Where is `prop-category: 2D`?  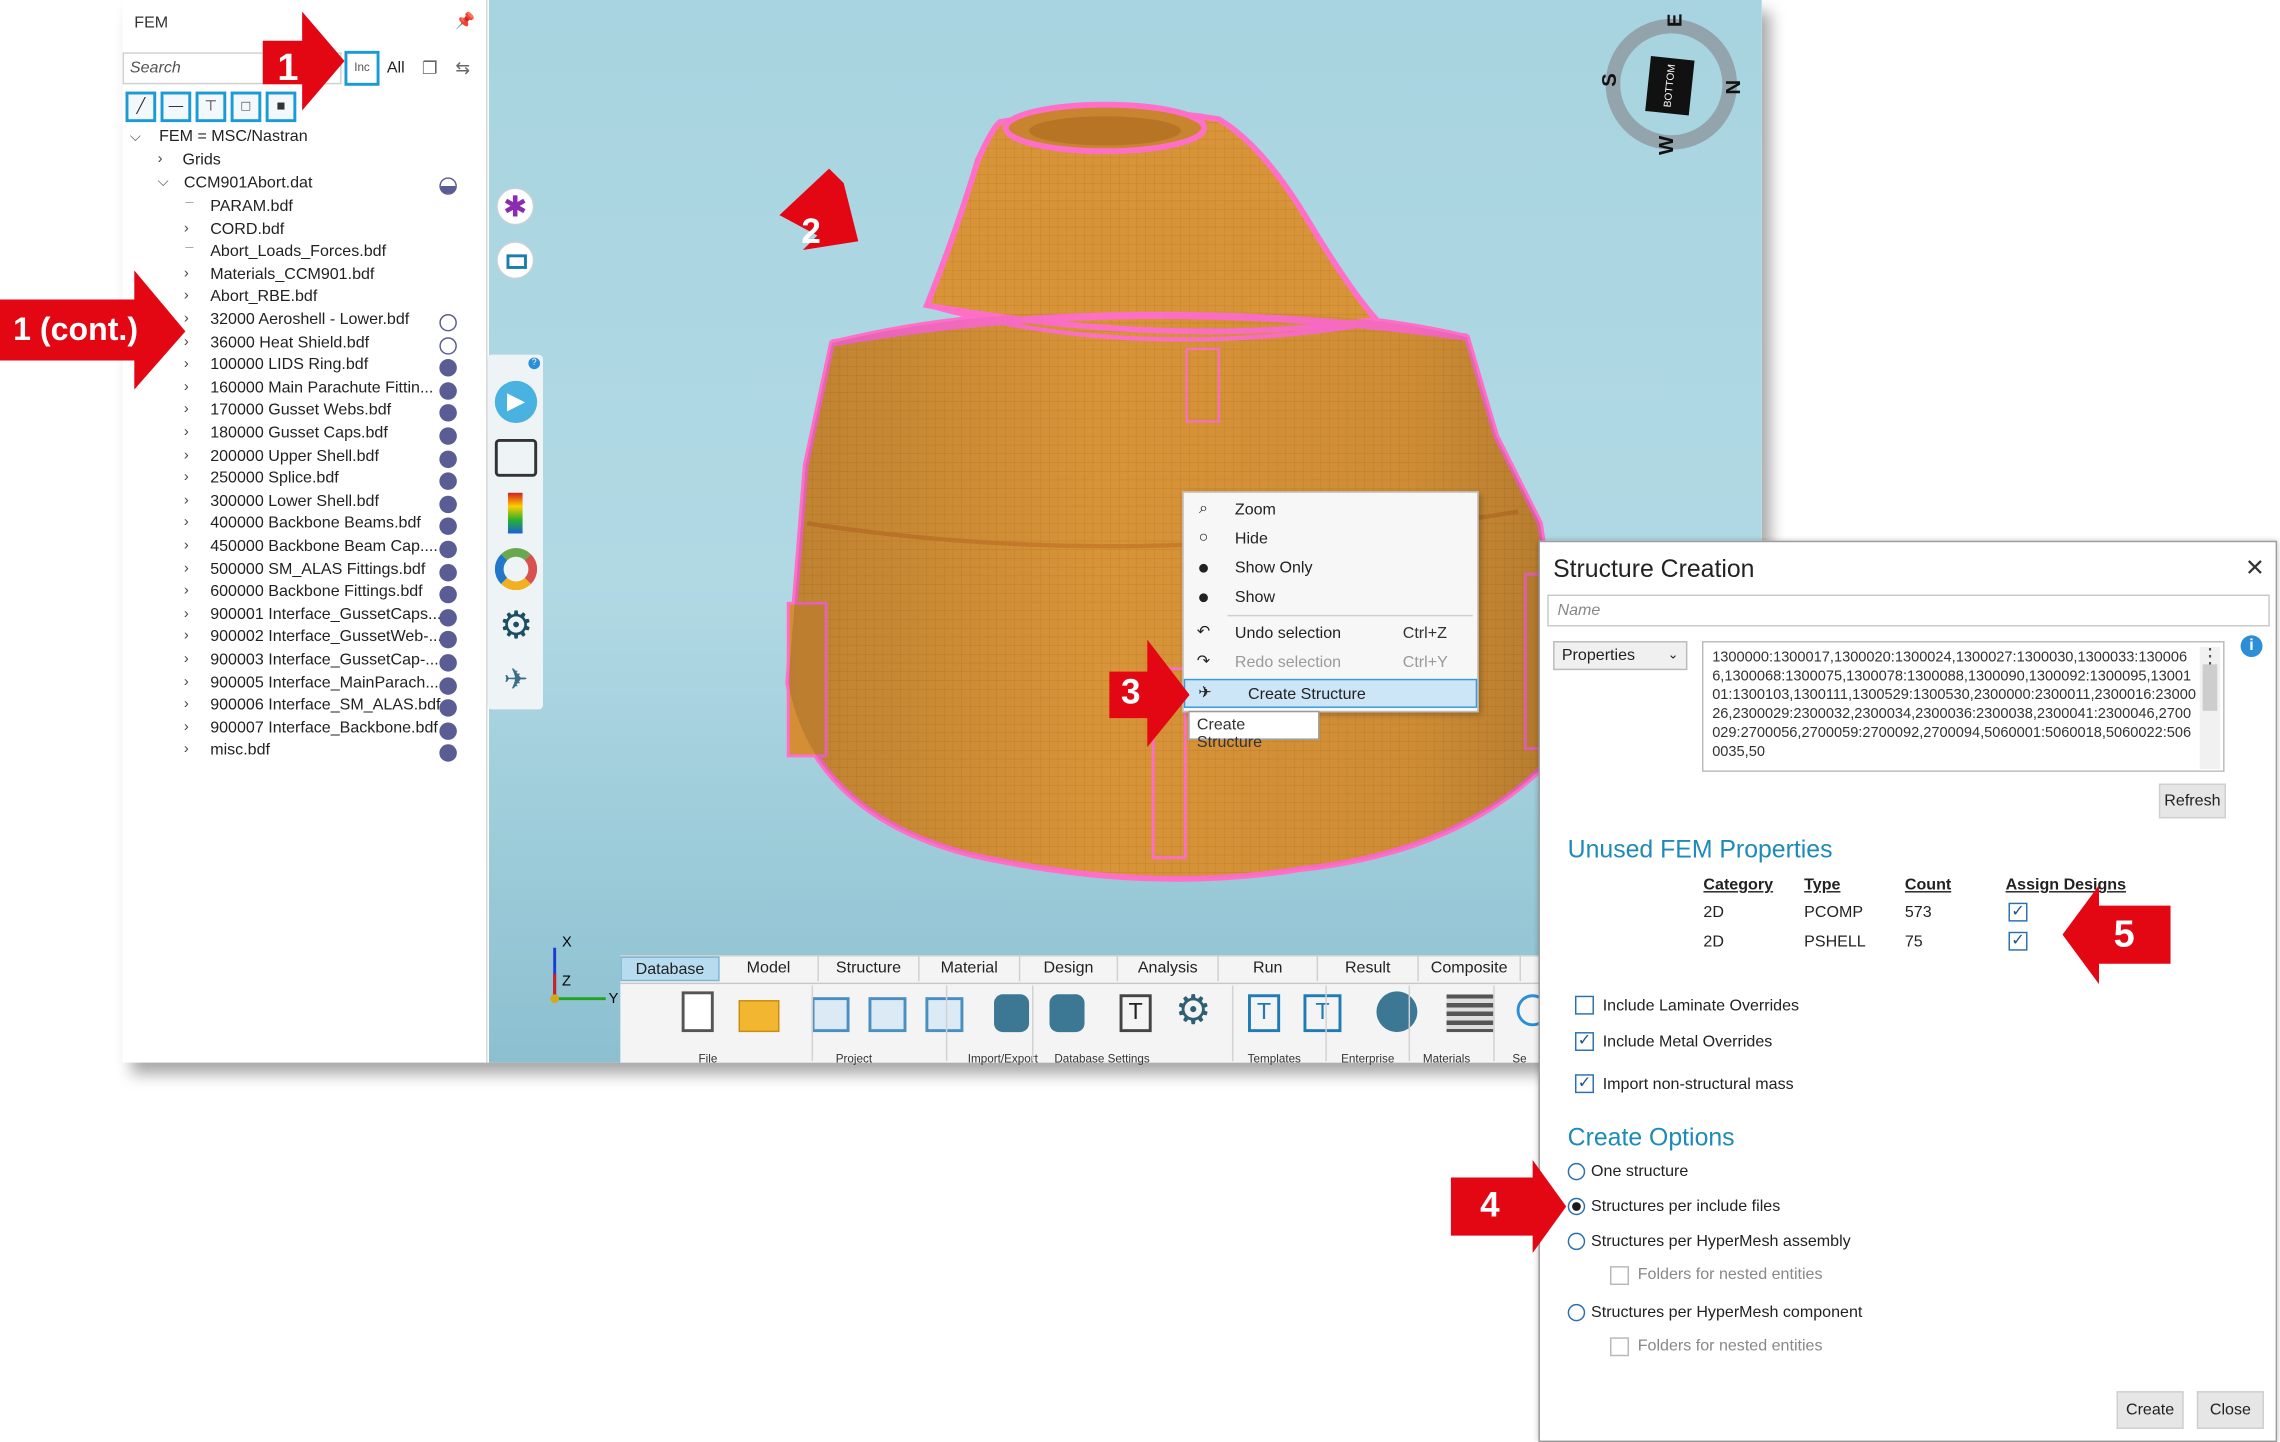 prop-category: 2D is located at coordinates (1713, 942).